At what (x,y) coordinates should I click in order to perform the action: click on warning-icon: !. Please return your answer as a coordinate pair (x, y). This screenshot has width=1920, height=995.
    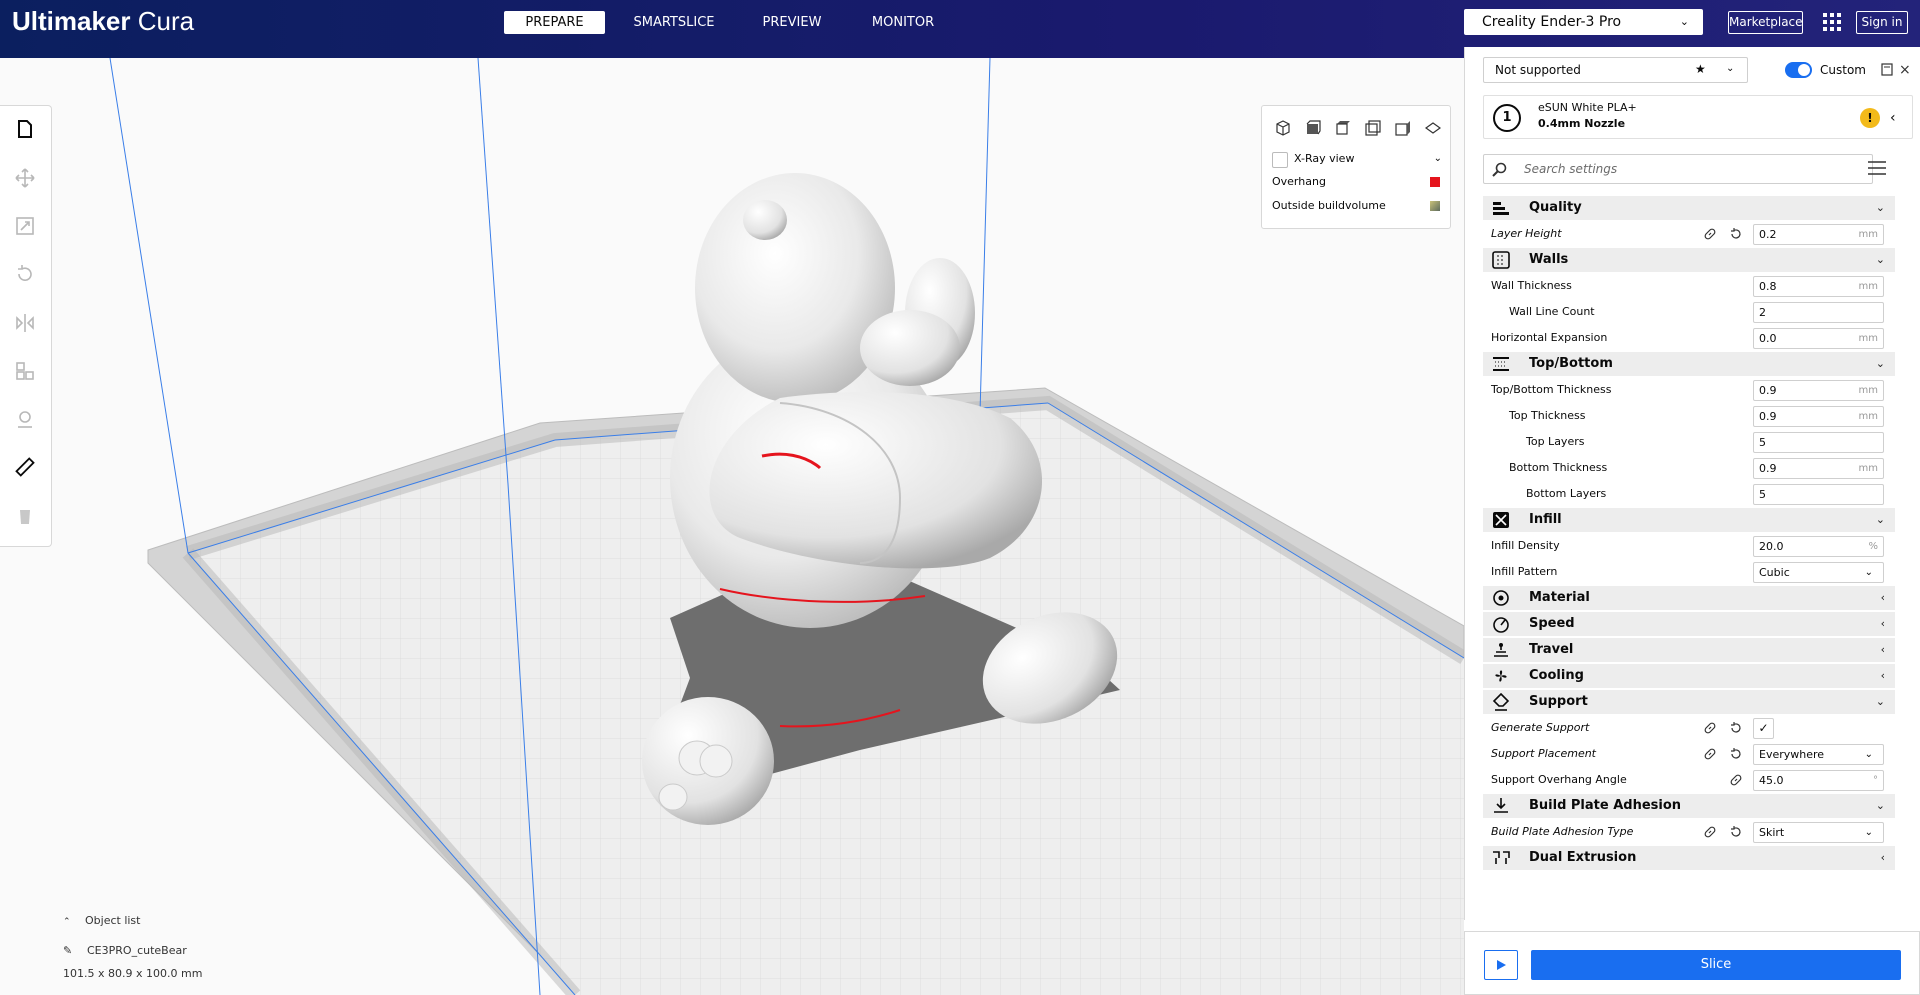
    Looking at the image, I should click on (1870, 118).